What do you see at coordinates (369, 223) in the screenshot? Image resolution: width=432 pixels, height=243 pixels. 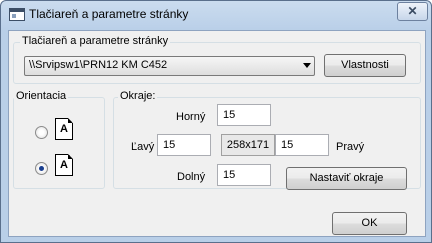 I see `ok-button: OK` at bounding box center [369, 223].